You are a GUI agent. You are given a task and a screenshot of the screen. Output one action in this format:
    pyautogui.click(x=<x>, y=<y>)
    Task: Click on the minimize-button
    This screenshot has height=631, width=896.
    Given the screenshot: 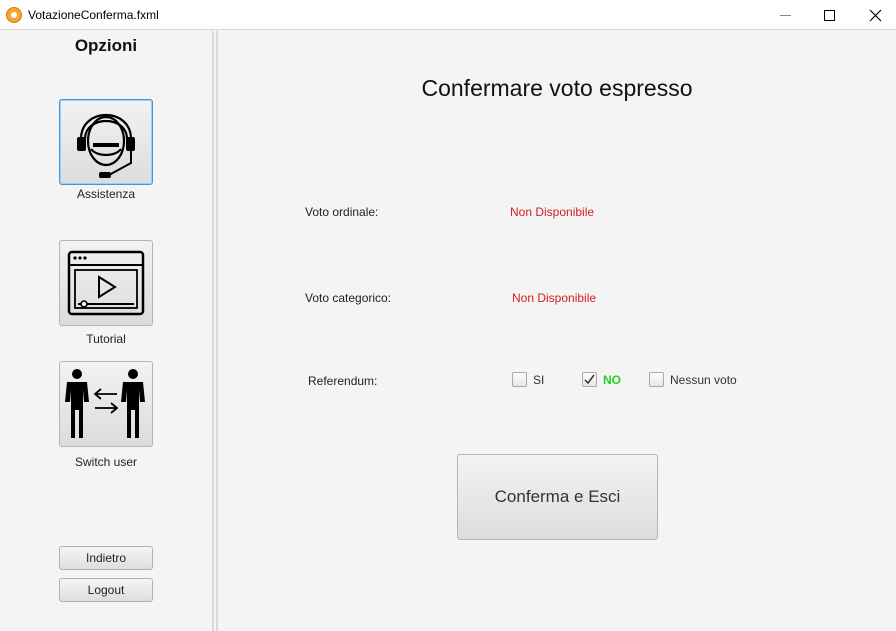 What is the action you would take?
    pyautogui.click(x=785, y=15)
    